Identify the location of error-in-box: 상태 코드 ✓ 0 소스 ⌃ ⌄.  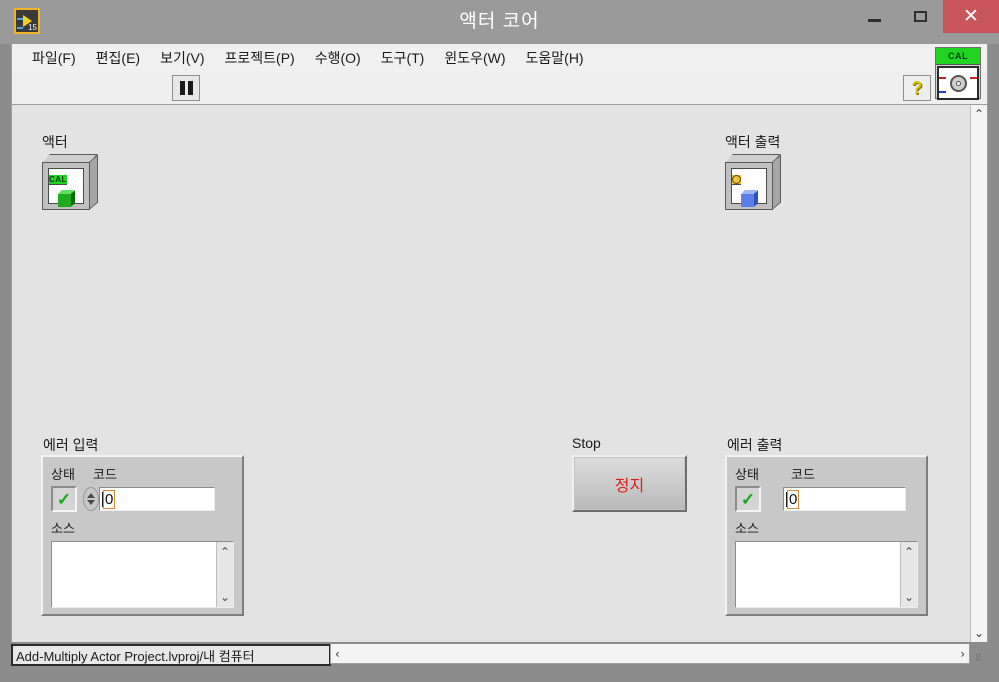
(142, 535).